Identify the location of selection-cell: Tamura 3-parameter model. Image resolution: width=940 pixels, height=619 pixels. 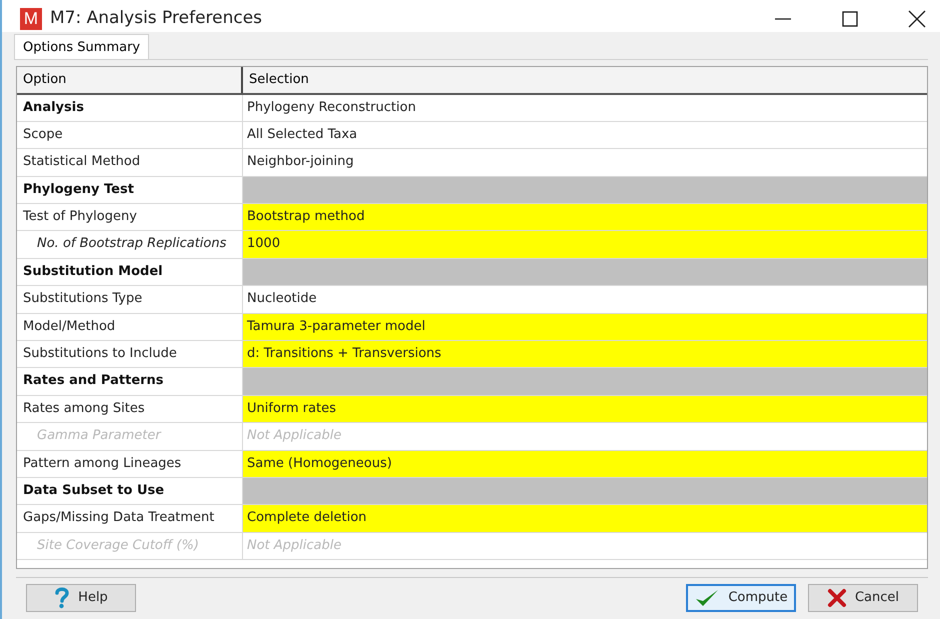
(585, 327).